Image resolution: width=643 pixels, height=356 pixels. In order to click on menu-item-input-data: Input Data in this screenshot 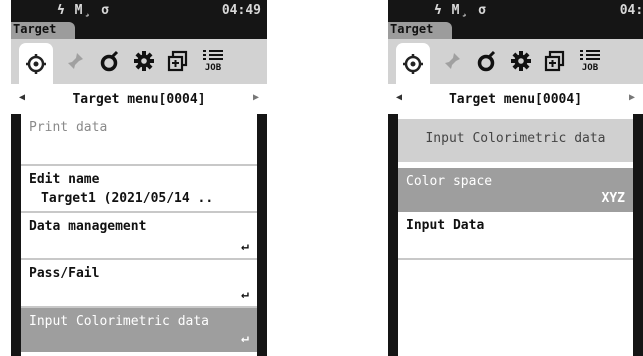, I will do `click(515, 236)`.